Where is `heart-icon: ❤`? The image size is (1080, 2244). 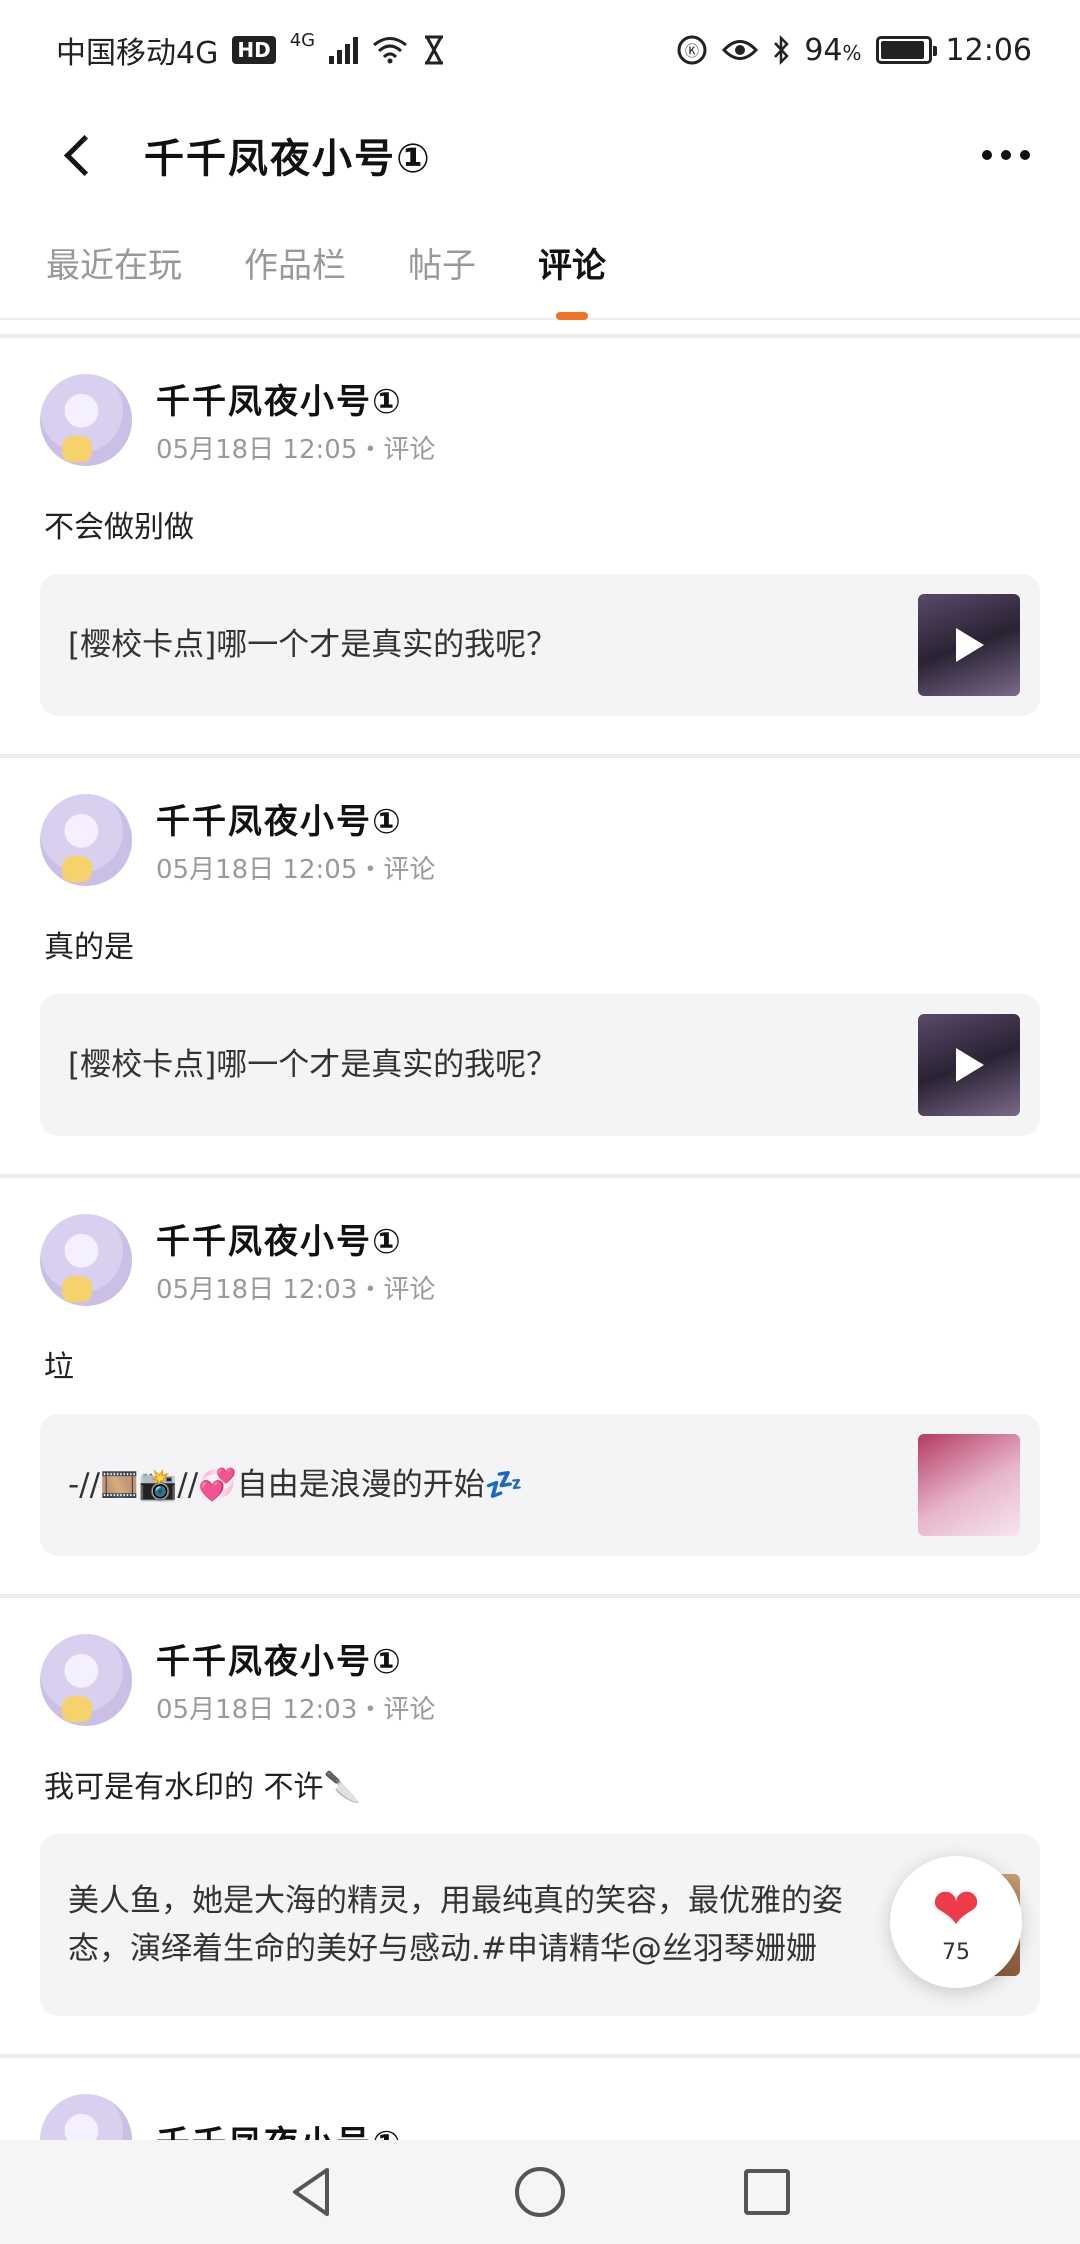 heart-icon: ❤ is located at coordinates (956, 1908).